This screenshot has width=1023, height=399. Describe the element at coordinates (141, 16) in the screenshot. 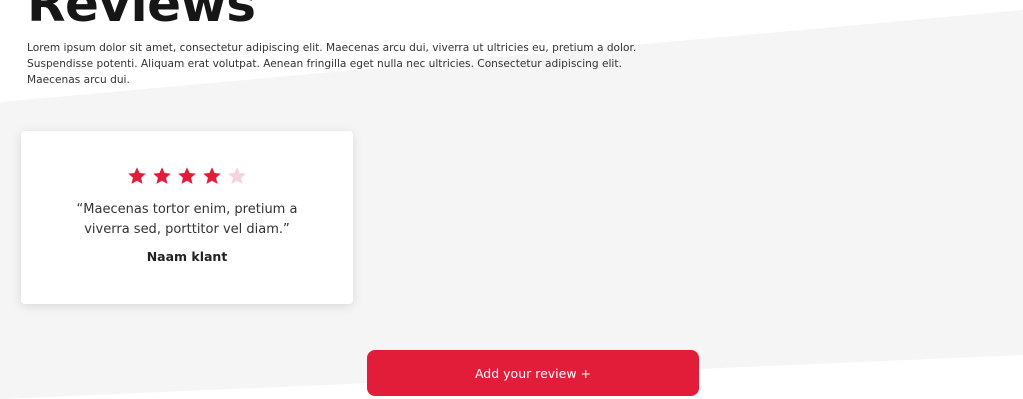

I see `section-title: Reviews` at that location.